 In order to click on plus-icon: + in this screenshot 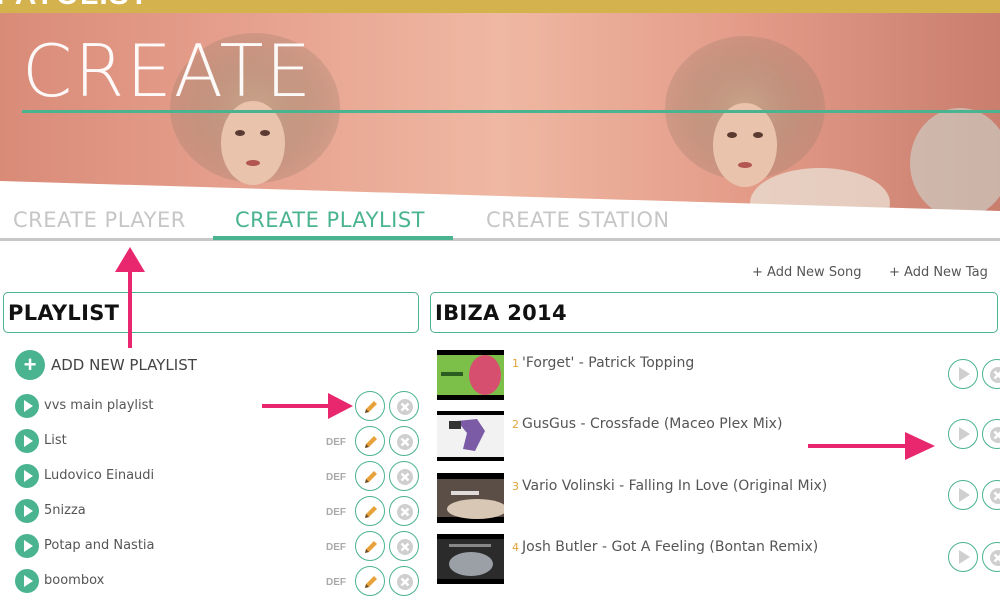, I will do `click(30, 365)`.